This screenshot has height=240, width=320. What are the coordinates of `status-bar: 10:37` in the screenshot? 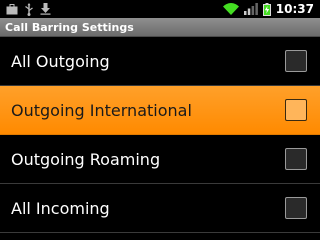 It's located at (160, 9).